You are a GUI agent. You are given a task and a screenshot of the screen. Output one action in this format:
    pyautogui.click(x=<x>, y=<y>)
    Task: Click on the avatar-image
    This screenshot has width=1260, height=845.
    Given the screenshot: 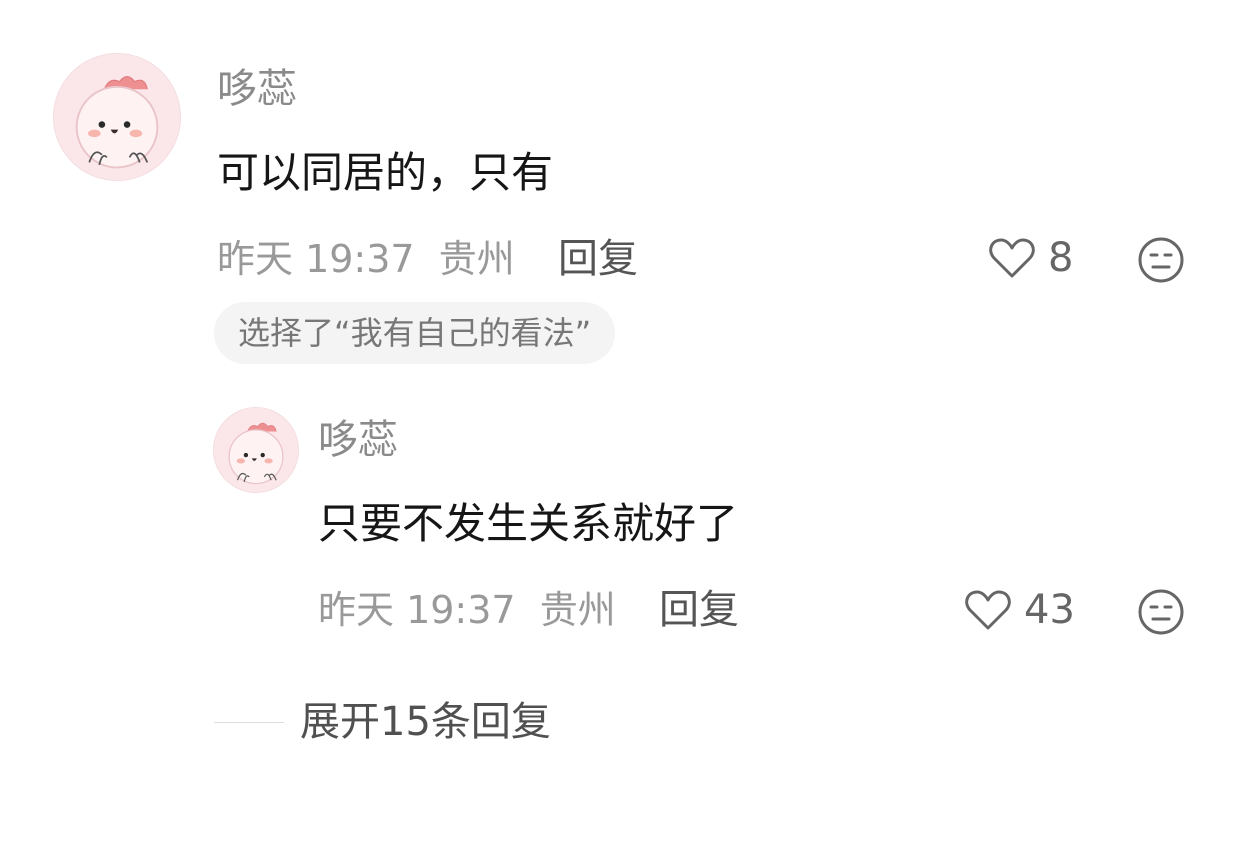 What is the action you would take?
    pyautogui.click(x=117, y=117)
    